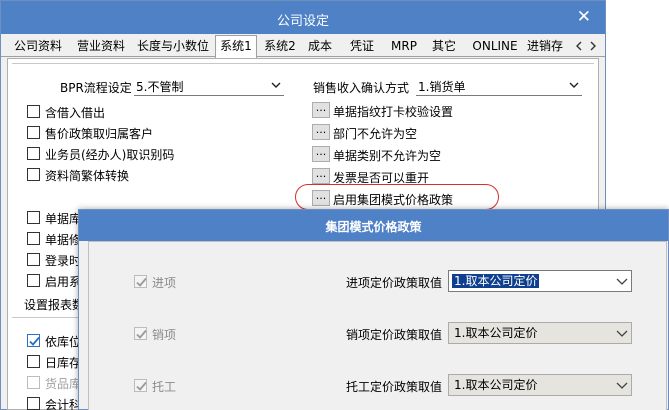 This screenshot has height=410, width=669. Describe the element at coordinates (394, 335) in the screenshot. I see `sales-price-label: 销项定价政策取值` at that location.